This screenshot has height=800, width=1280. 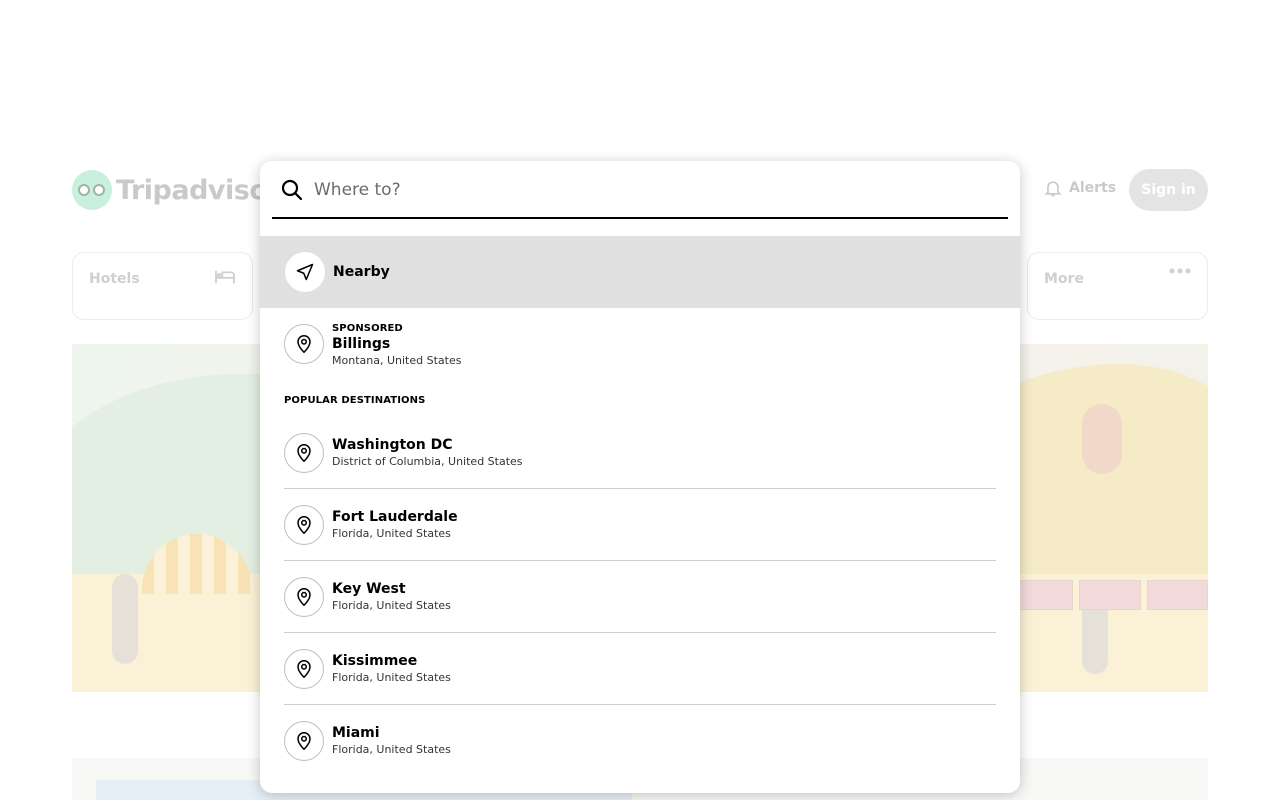 What do you see at coordinates (654, 190) in the screenshot?
I see `search-input` at bounding box center [654, 190].